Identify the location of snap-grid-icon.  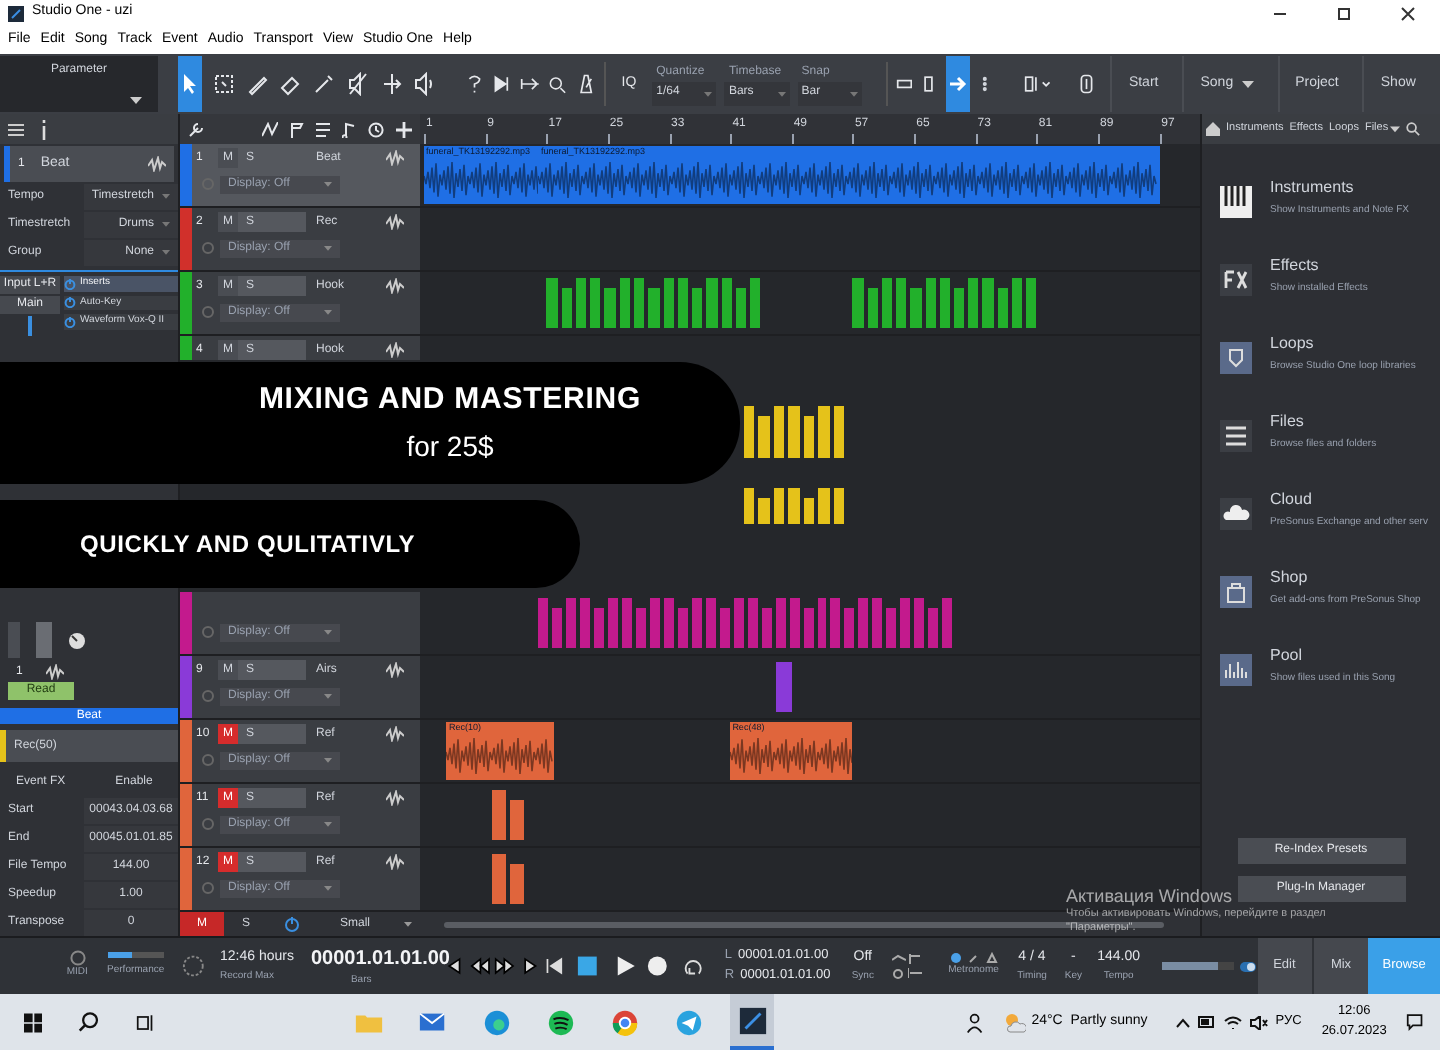
(1038, 84).